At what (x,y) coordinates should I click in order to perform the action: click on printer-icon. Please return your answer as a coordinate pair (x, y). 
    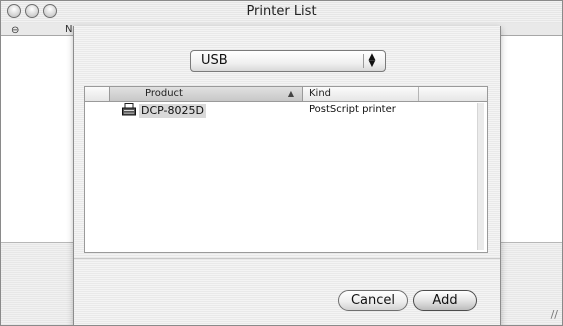
    Looking at the image, I should click on (129, 109).